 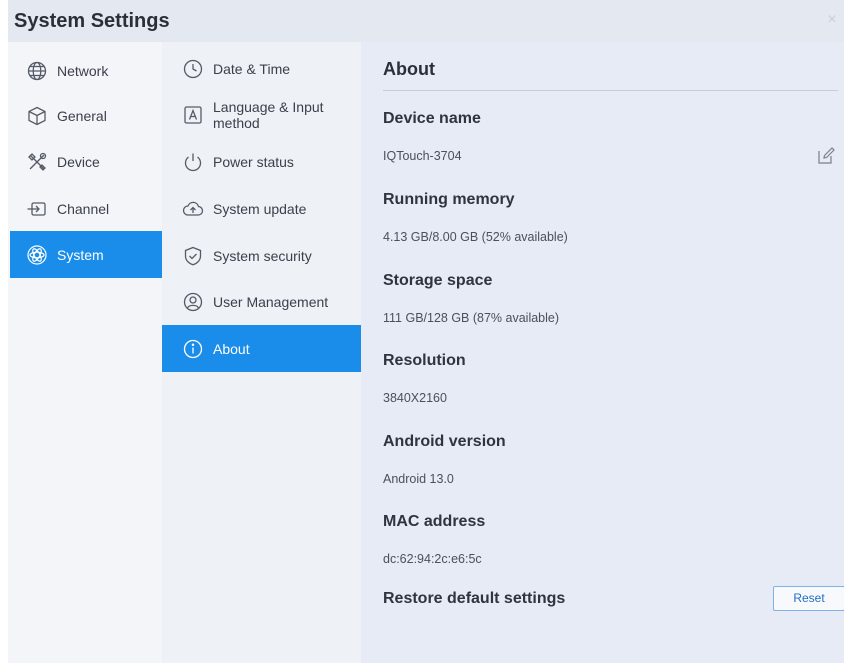 What do you see at coordinates (193, 114) in the screenshot?
I see `keyboard-icon` at bounding box center [193, 114].